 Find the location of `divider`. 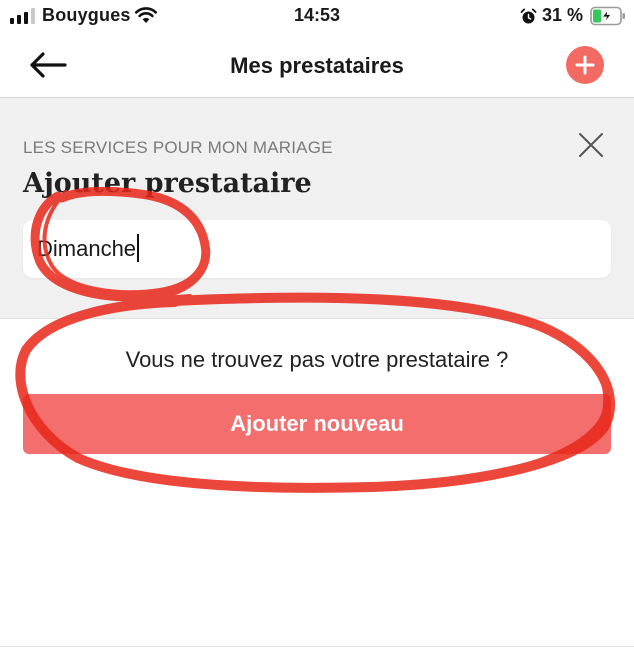

divider is located at coordinates (317, 318).